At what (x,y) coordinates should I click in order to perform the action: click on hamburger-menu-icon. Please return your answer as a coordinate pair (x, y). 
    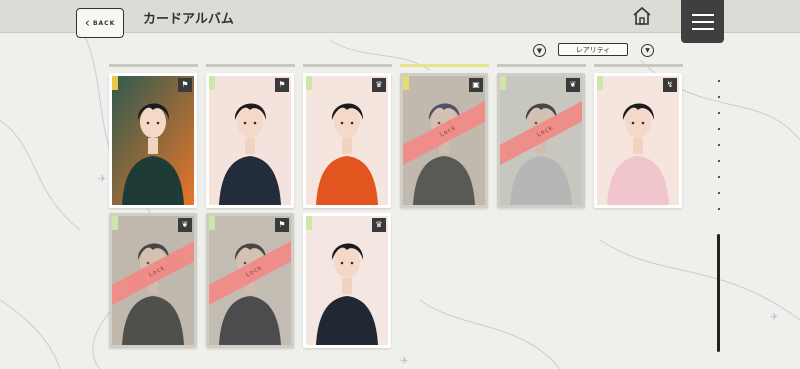
    Looking at the image, I should click on (702, 21).